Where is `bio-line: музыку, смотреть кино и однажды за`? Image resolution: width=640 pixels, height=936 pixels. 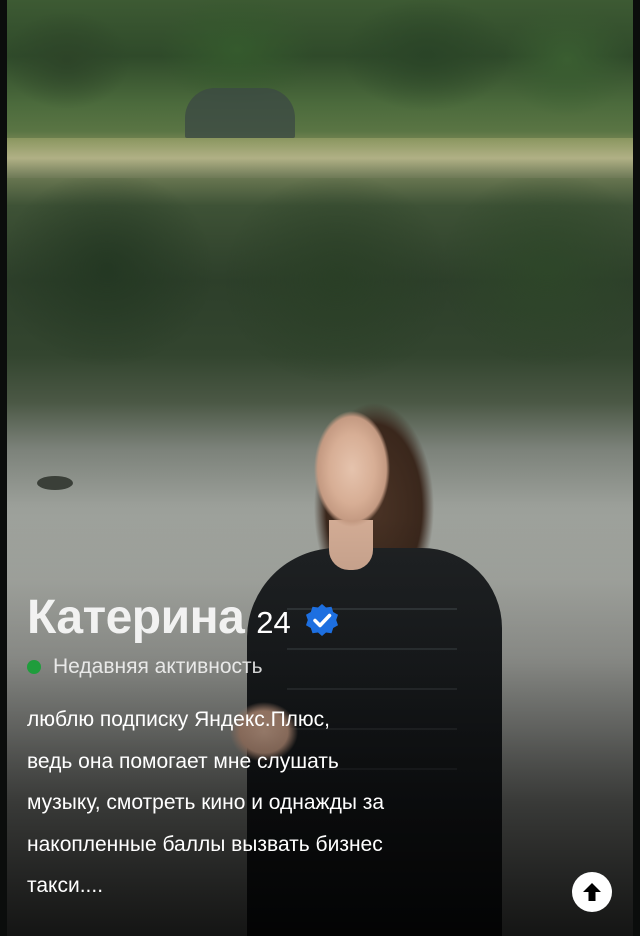 bio-line: музыку, смотреть кино и однажды за is located at coordinates (206, 802).